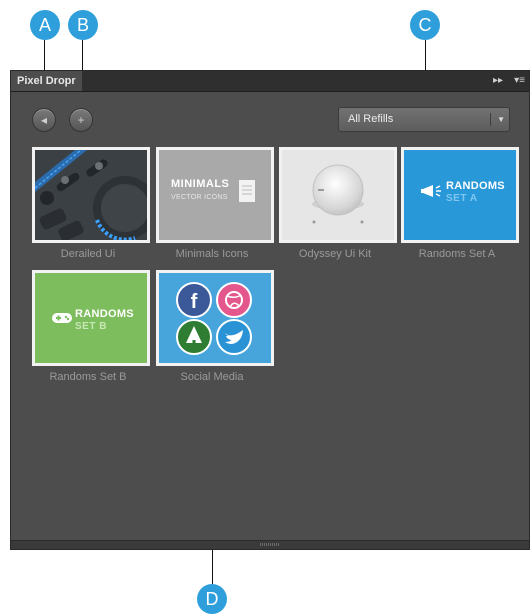  I want to click on minimals-notepad-icon, so click(247, 191).